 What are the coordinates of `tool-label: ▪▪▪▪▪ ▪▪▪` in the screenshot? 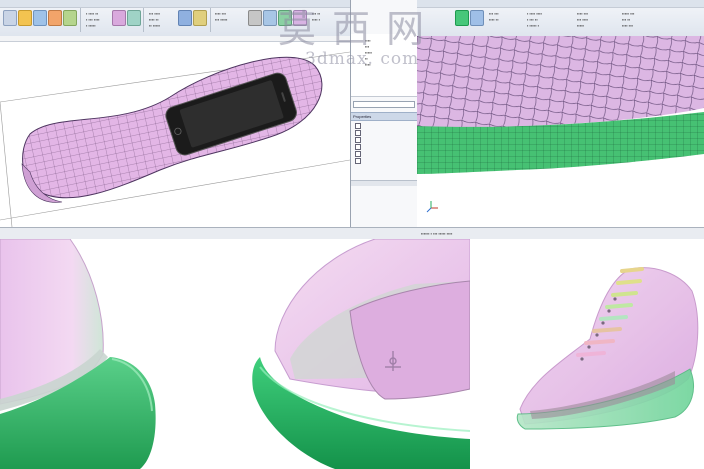 It's located at (628, 13).